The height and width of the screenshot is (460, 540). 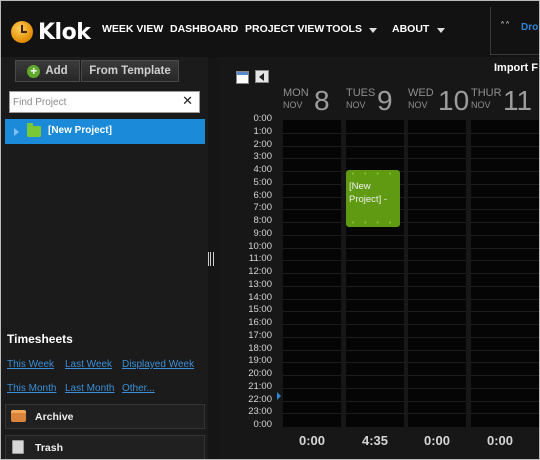 I want to click on day-column-mon, so click(x=312, y=273).